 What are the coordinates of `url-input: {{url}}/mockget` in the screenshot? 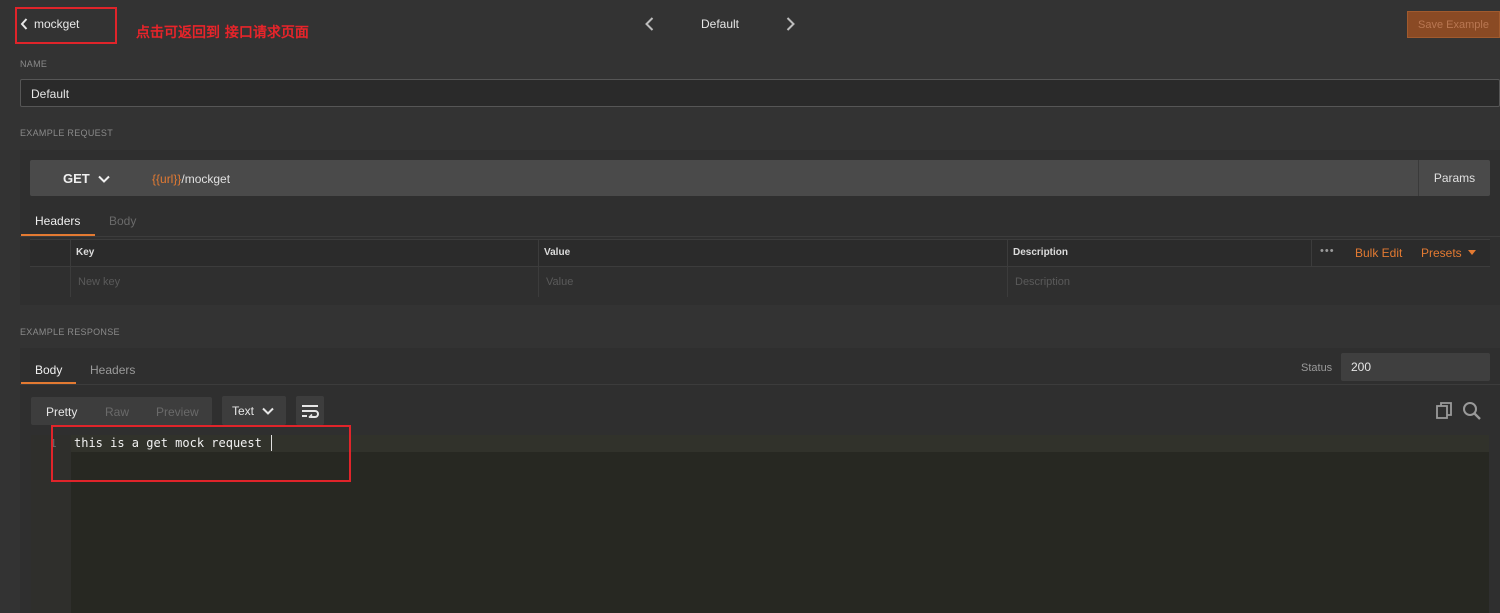 It's located at (191, 179).